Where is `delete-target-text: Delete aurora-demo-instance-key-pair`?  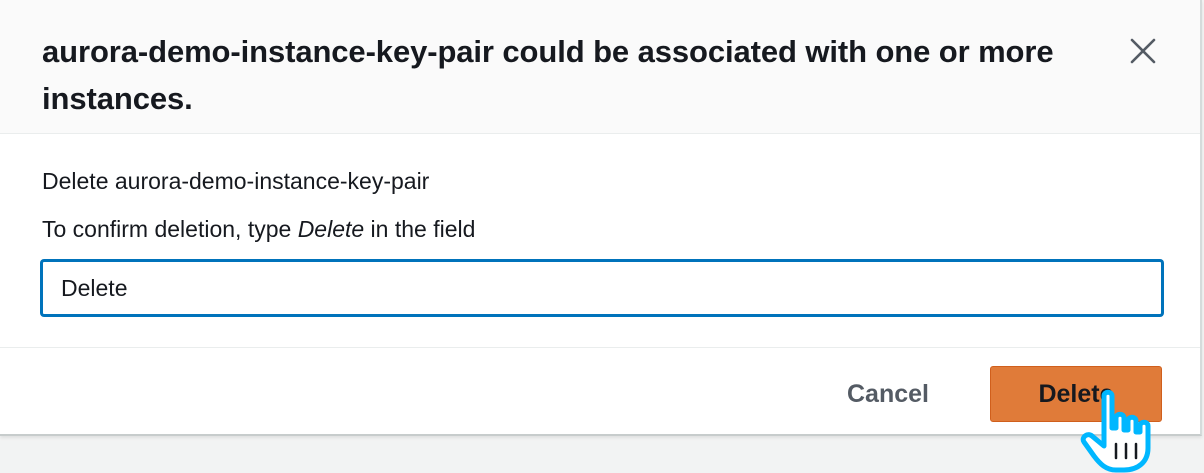 delete-target-text: Delete aurora-demo-instance-key-pair is located at coordinates (236, 181).